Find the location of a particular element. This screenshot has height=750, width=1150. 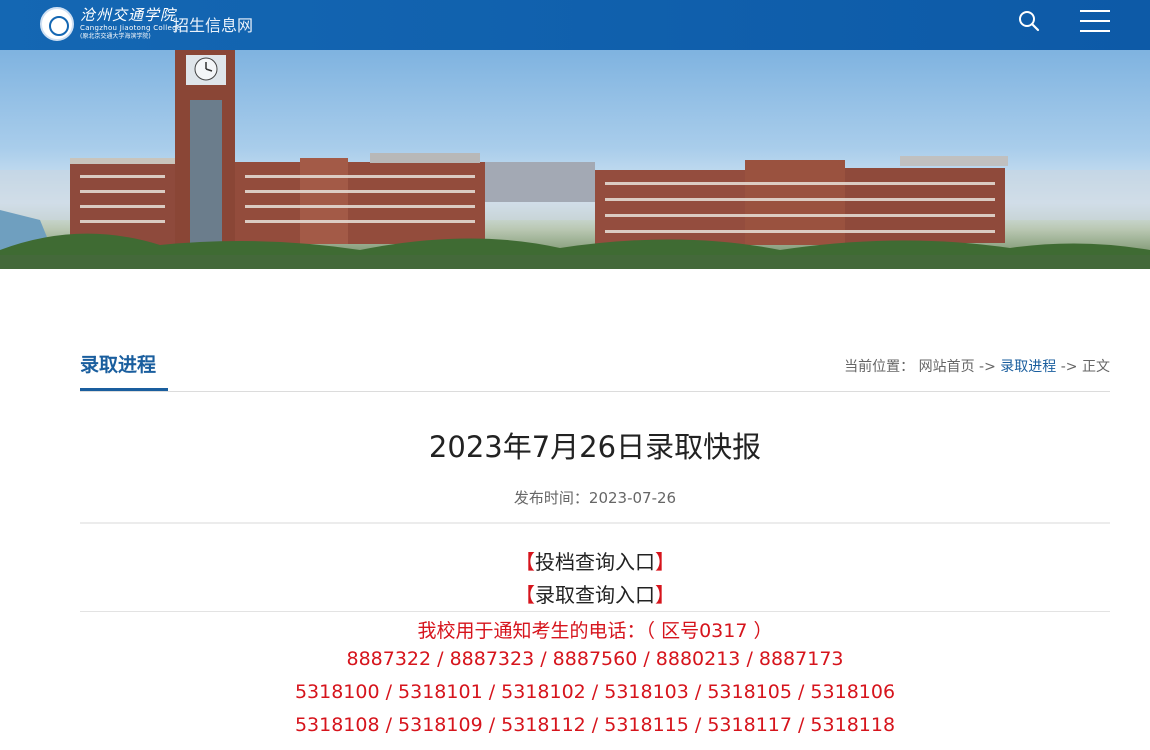

logo-english-name: Cangzhou Jiaotong College is located at coordinates (131, 28).